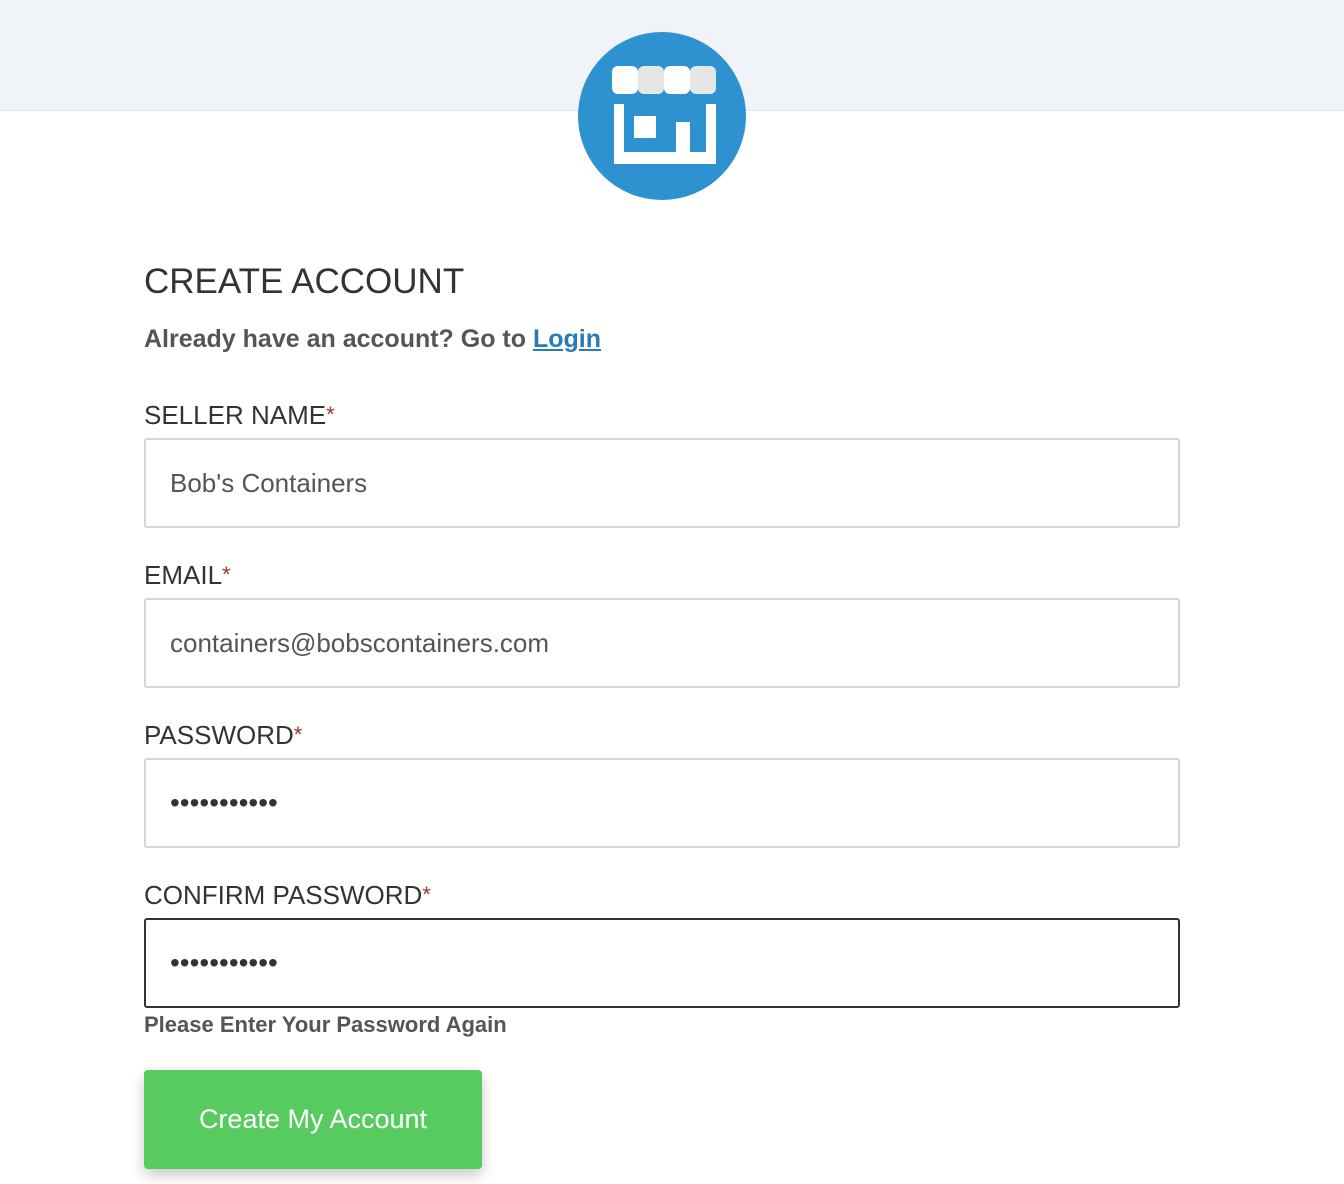 Image resolution: width=1344 pixels, height=1184 pixels. What do you see at coordinates (313, 1119) in the screenshot?
I see `create-account-button: Create My Account` at bounding box center [313, 1119].